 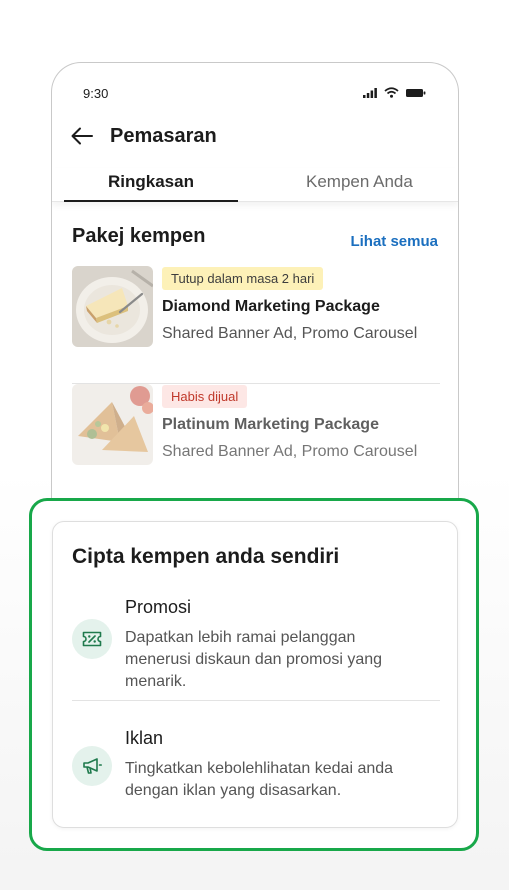 What do you see at coordinates (158, 607) in the screenshot?
I see `option-title: Promosi` at bounding box center [158, 607].